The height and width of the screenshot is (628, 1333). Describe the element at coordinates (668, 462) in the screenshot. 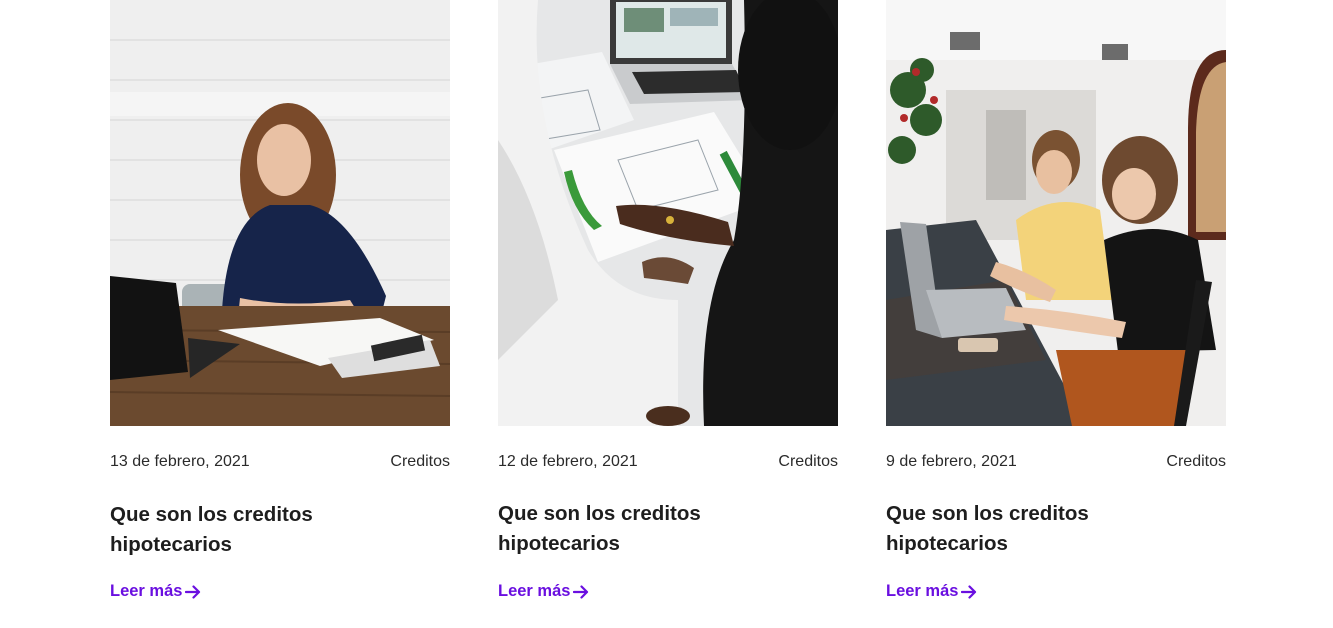

I see `blog-card-meta: 12 de febrero, 2021 Creditos` at that location.